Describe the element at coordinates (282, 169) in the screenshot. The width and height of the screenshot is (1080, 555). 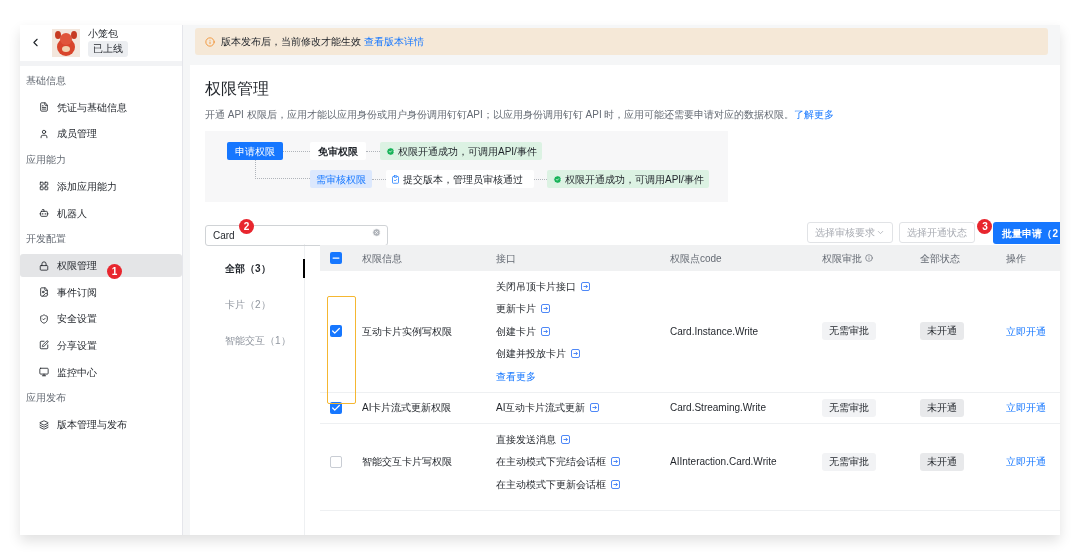
I see `connector-line` at that location.